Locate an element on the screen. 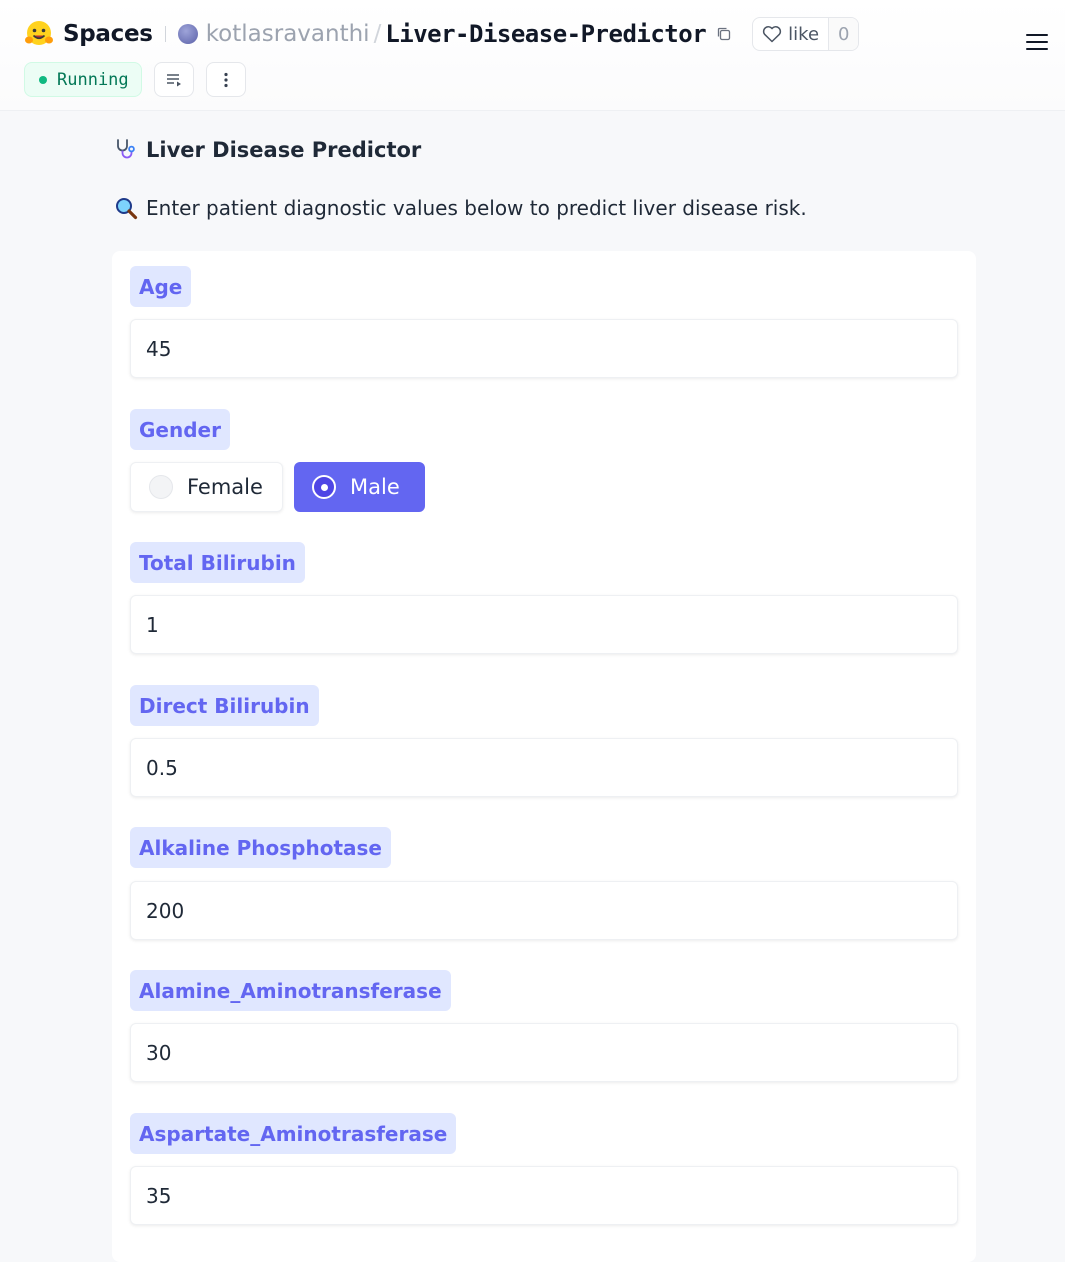  total-bilirubin-label: Total Bilirubin is located at coordinates (217, 562).